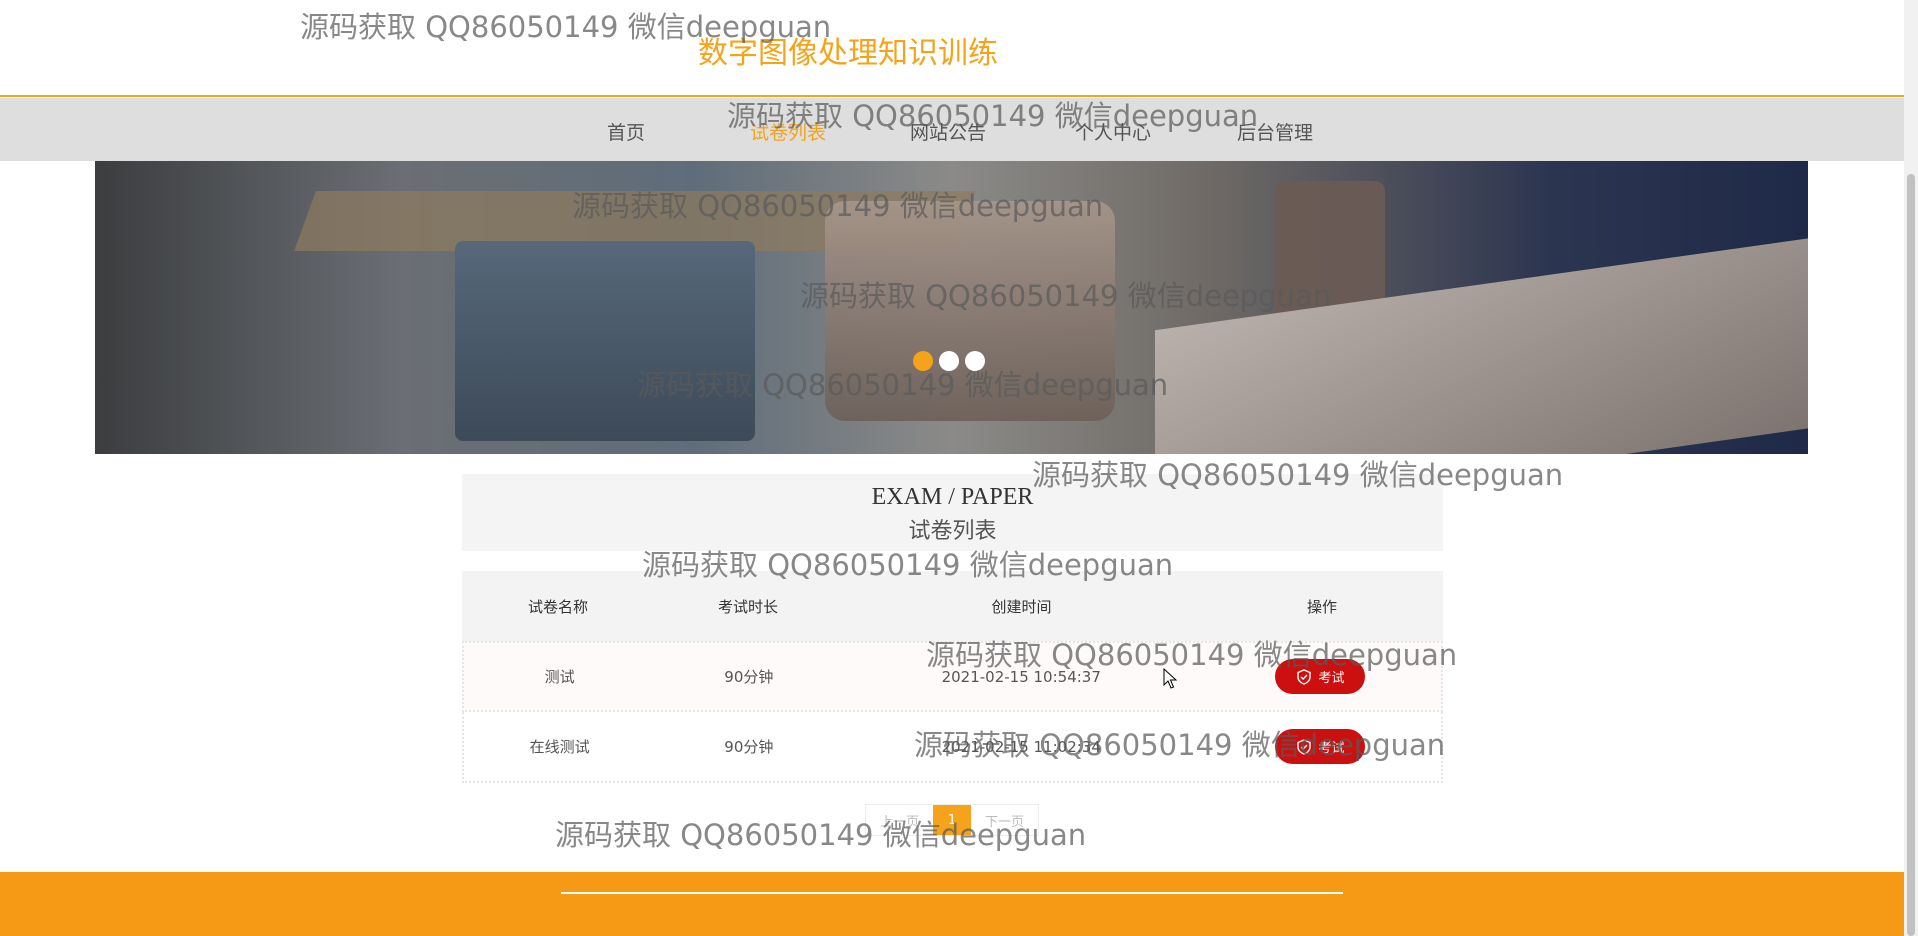  I want to click on nav-personal-center: 个人中心, so click(1113, 131).